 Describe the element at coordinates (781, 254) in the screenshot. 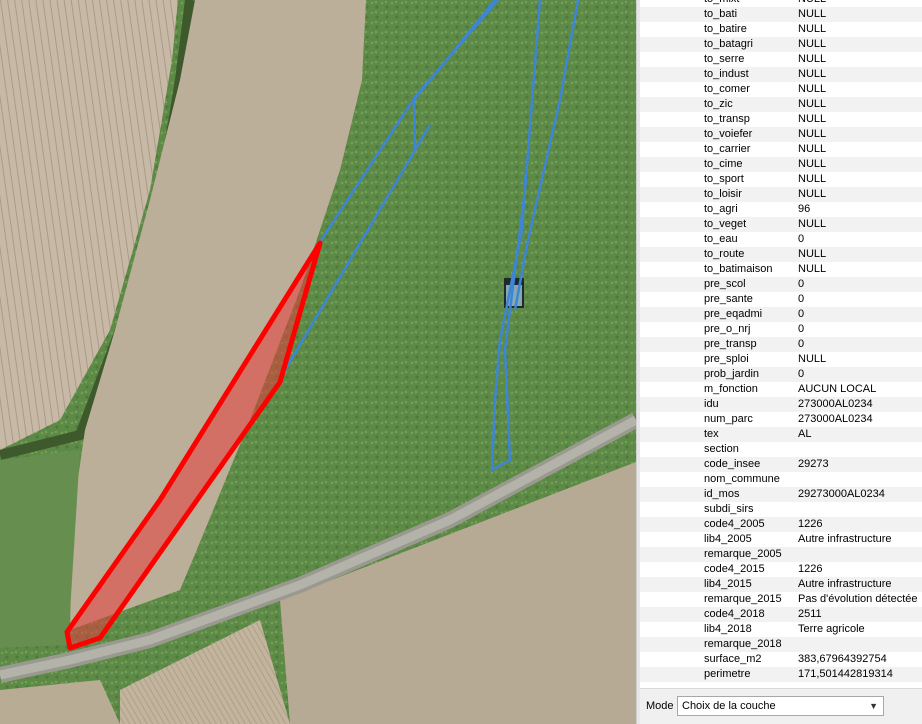

I see `attribute-row: to_route NULL` at that location.